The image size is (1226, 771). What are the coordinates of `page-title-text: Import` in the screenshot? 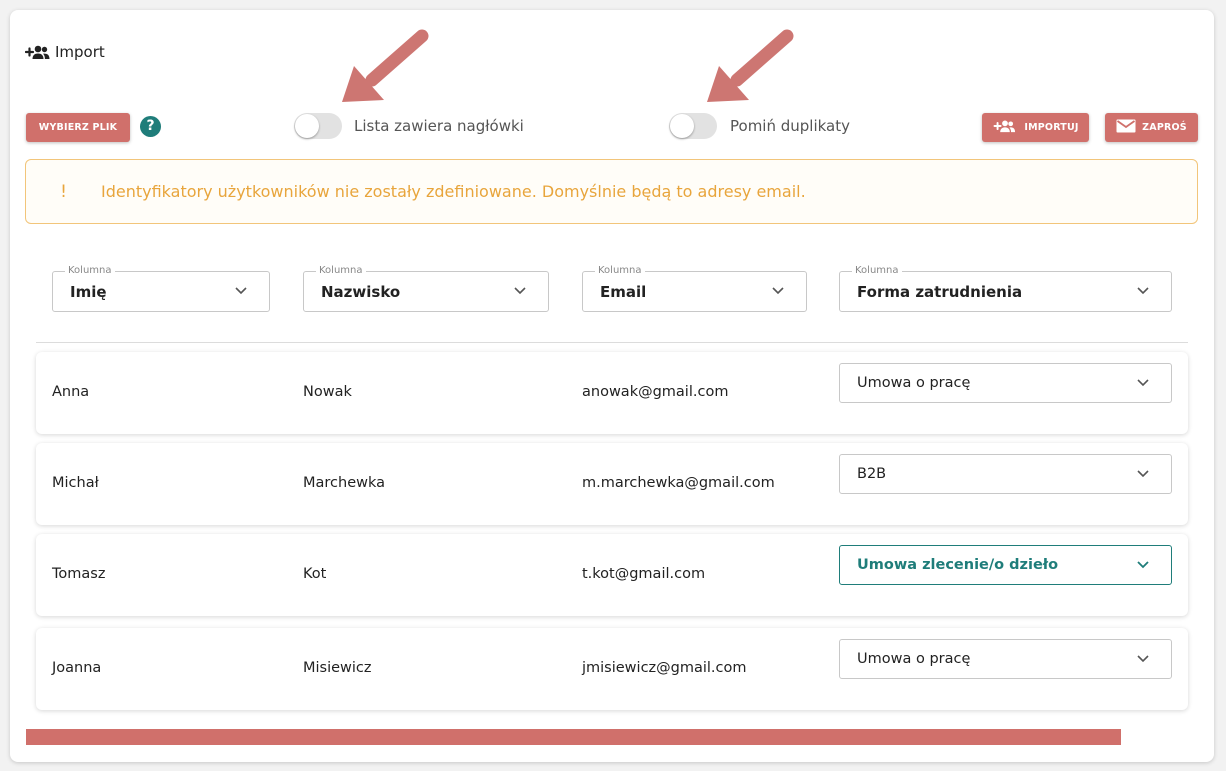 It's located at (80, 52).